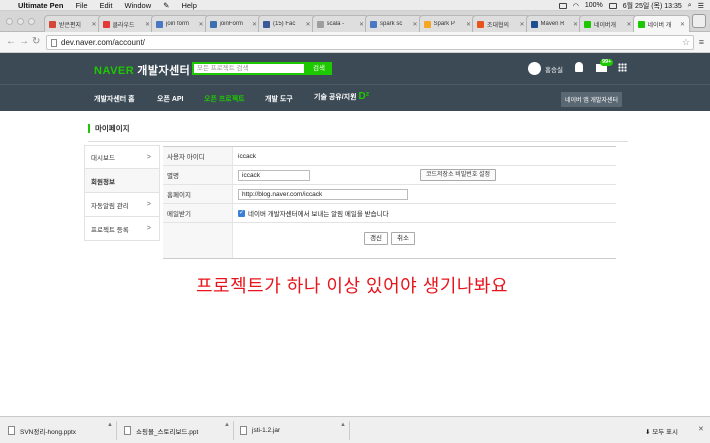 The image size is (710, 443). What do you see at coordinates (42, 430) in the screenshot?
I see `download-item: SVN정리-hong.pptx` at bounding box center [42, 430].